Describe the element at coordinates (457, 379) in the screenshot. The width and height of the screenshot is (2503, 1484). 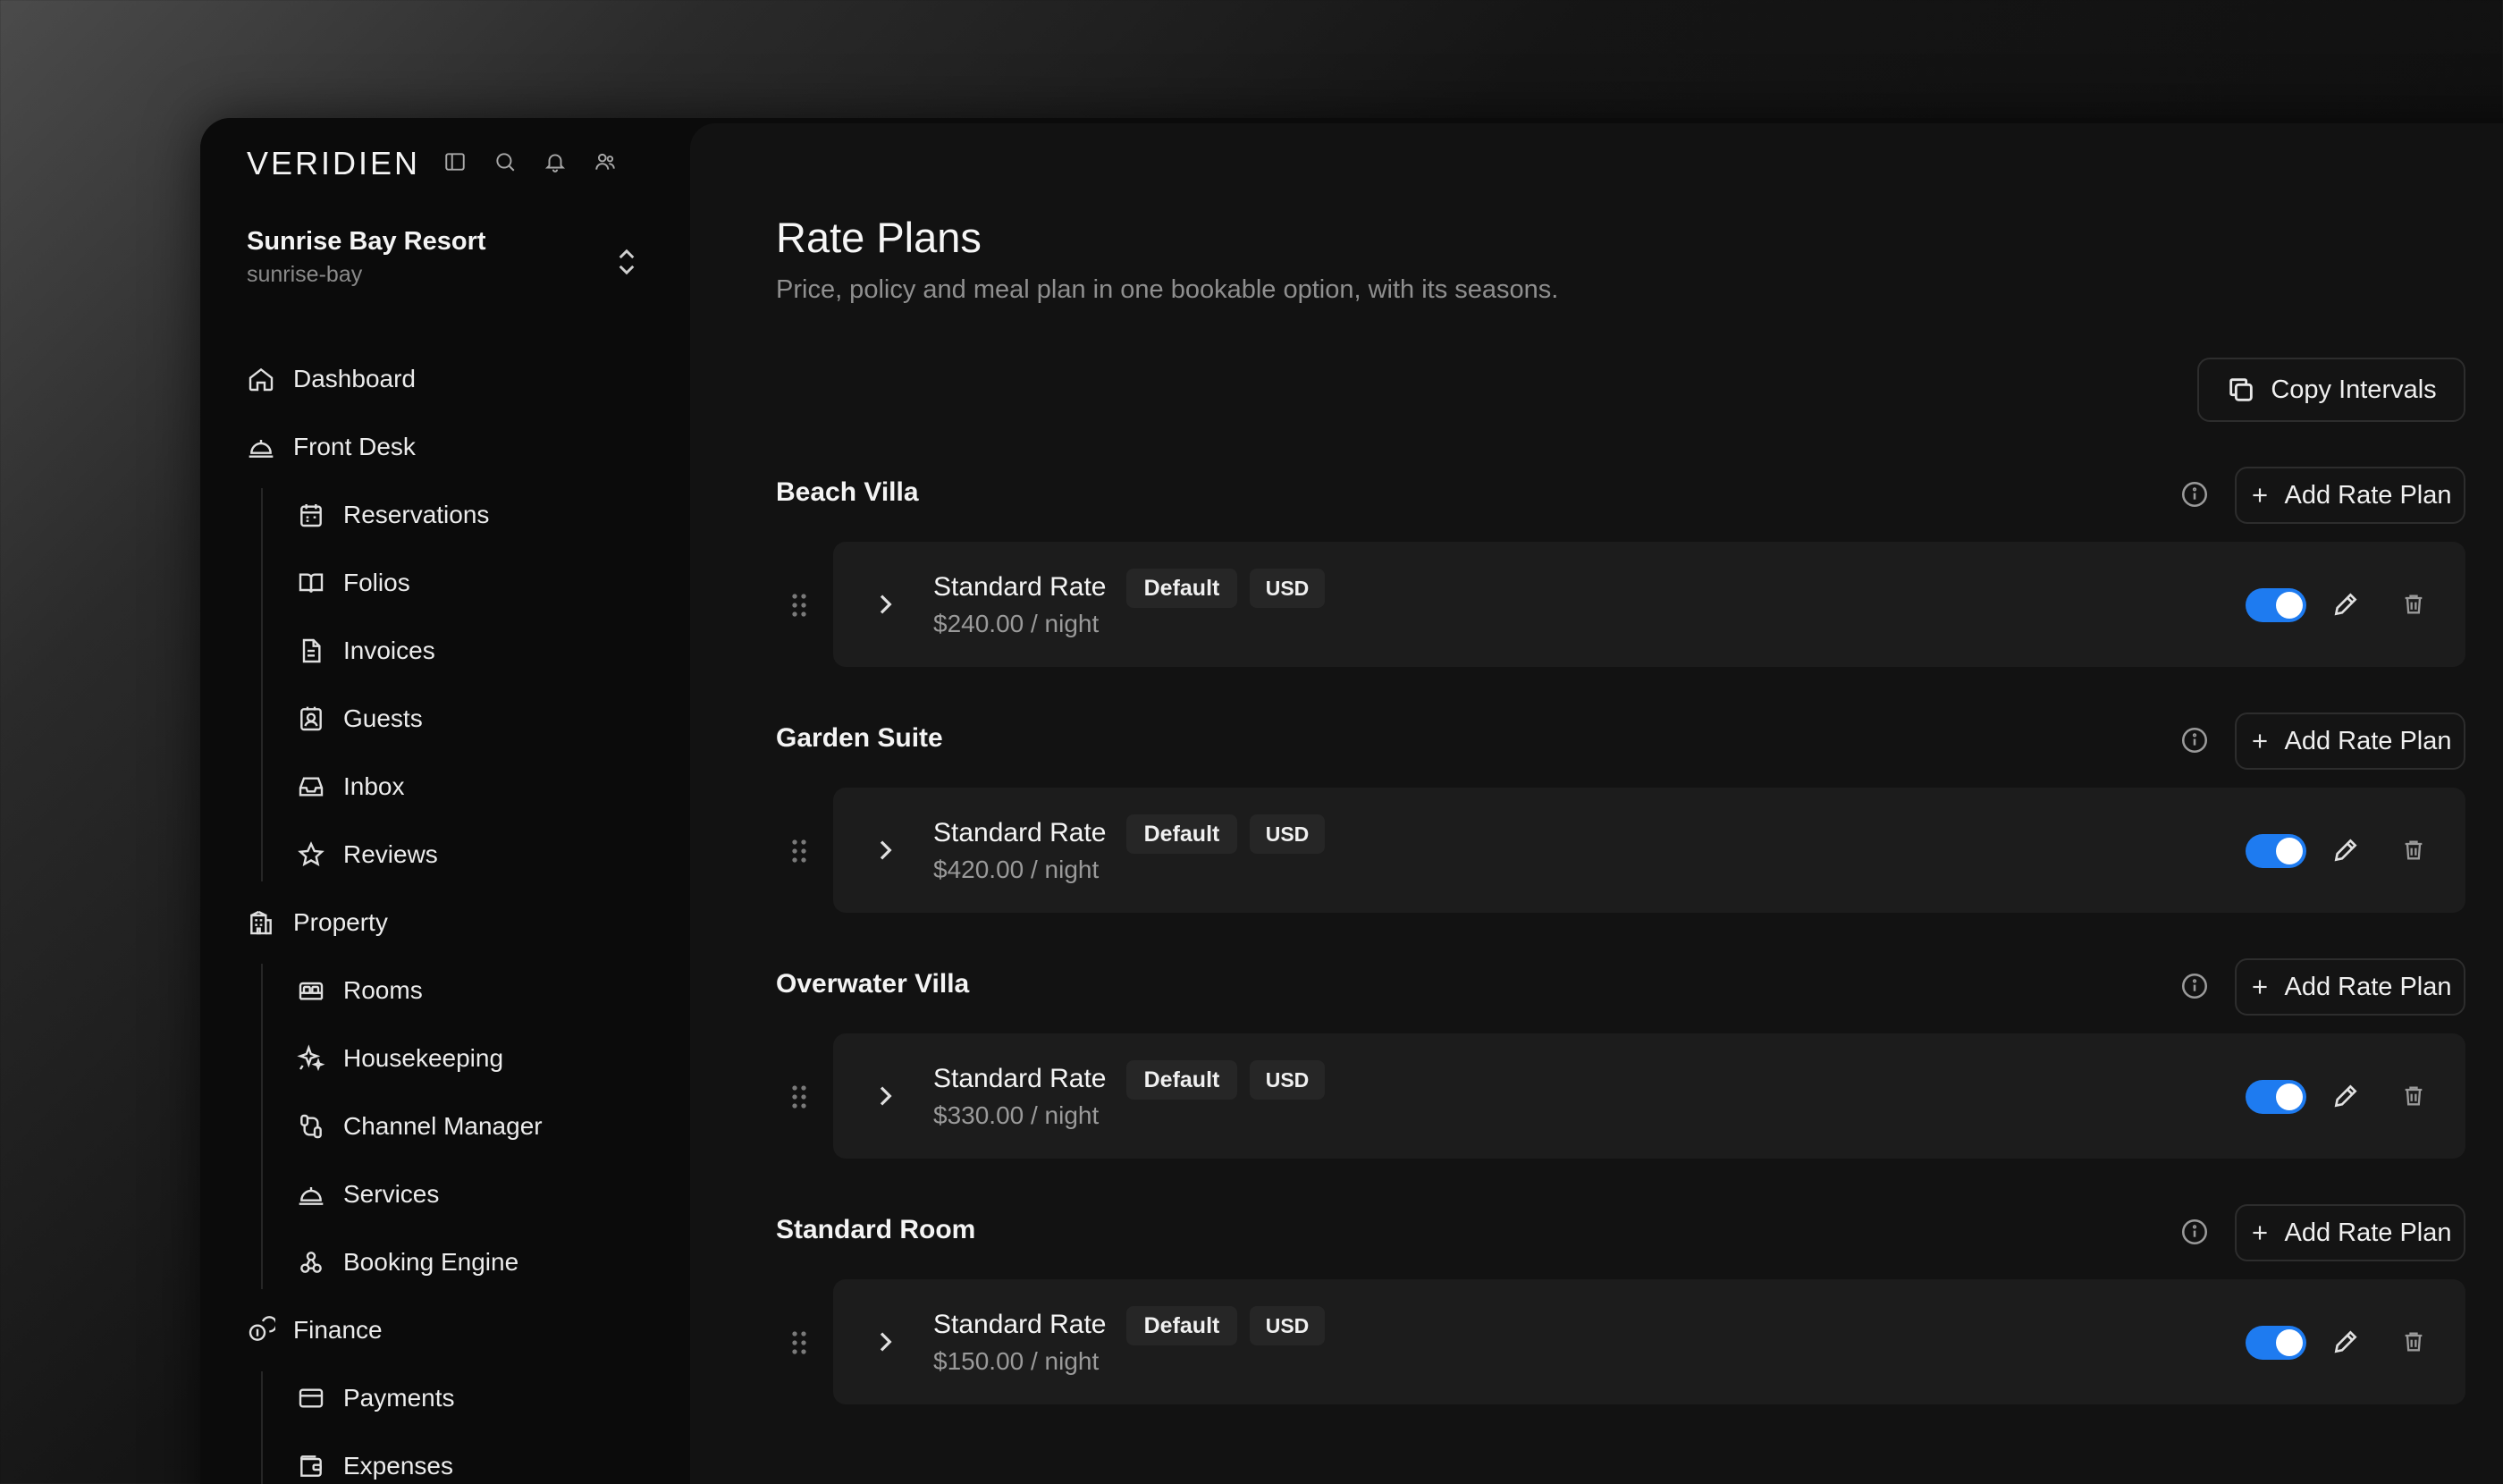
I see `sidebar-item-dashboard: Dashboard` at that location.